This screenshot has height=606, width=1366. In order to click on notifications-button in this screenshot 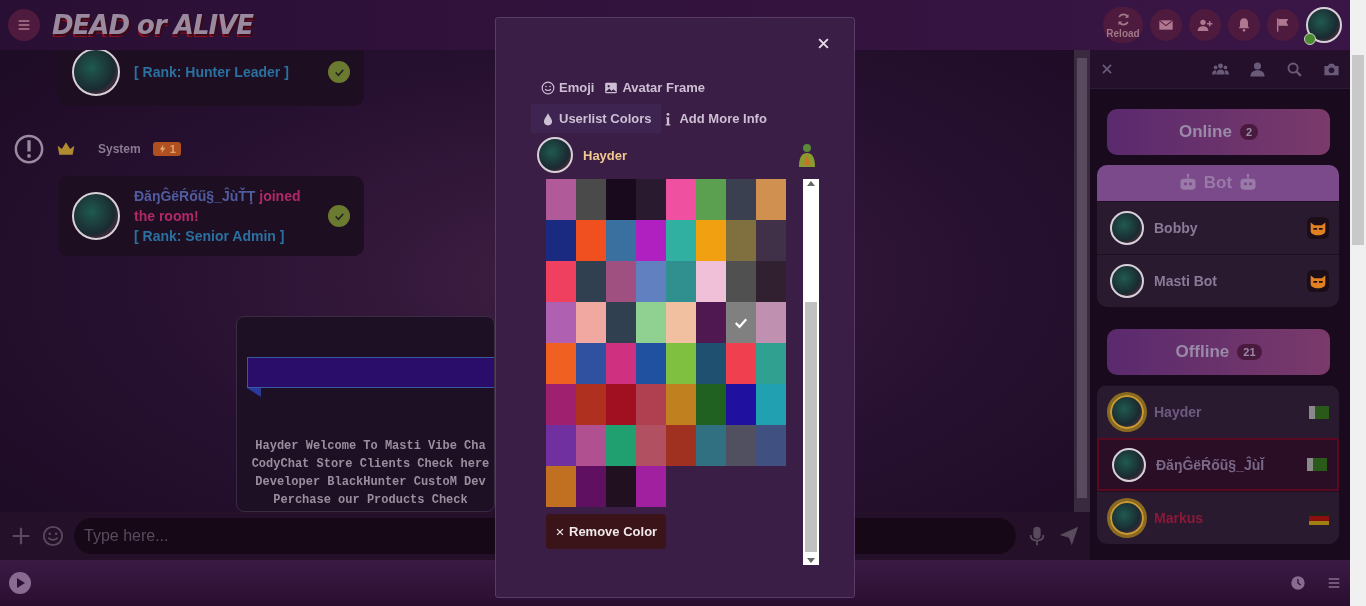, I will do `click(1244, 25)`.